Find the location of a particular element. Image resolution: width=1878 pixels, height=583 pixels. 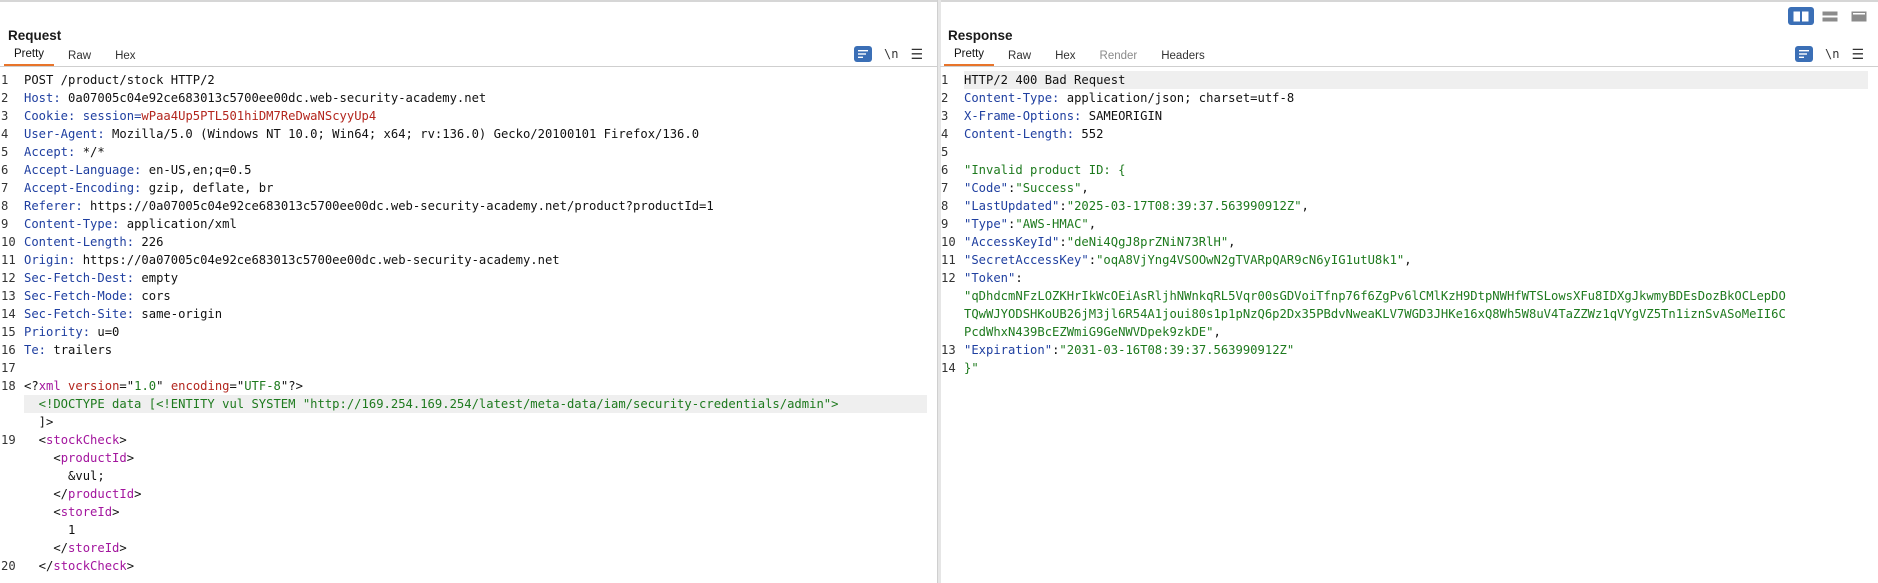

request-tab-raw: Raw is located at coordinates (79, 56).